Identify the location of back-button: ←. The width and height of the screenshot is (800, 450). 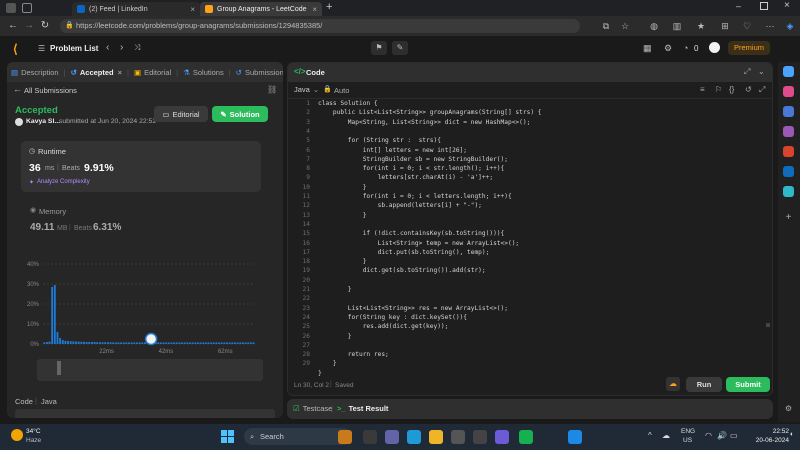
(13, 26).